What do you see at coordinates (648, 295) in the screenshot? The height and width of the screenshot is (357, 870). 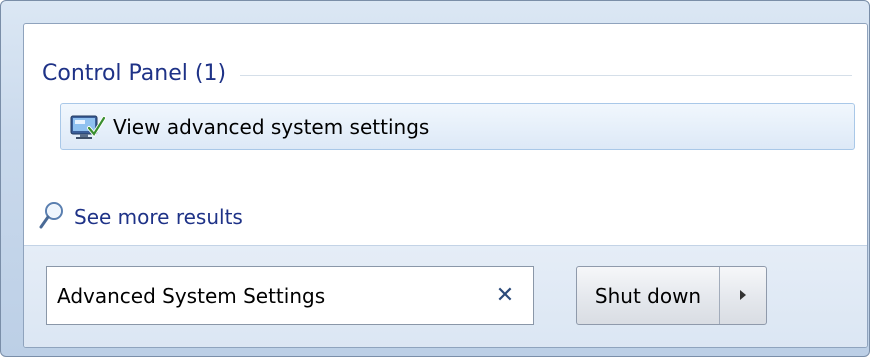 I see `shutdown-button: Shut down` at bounding box center [648, 295].